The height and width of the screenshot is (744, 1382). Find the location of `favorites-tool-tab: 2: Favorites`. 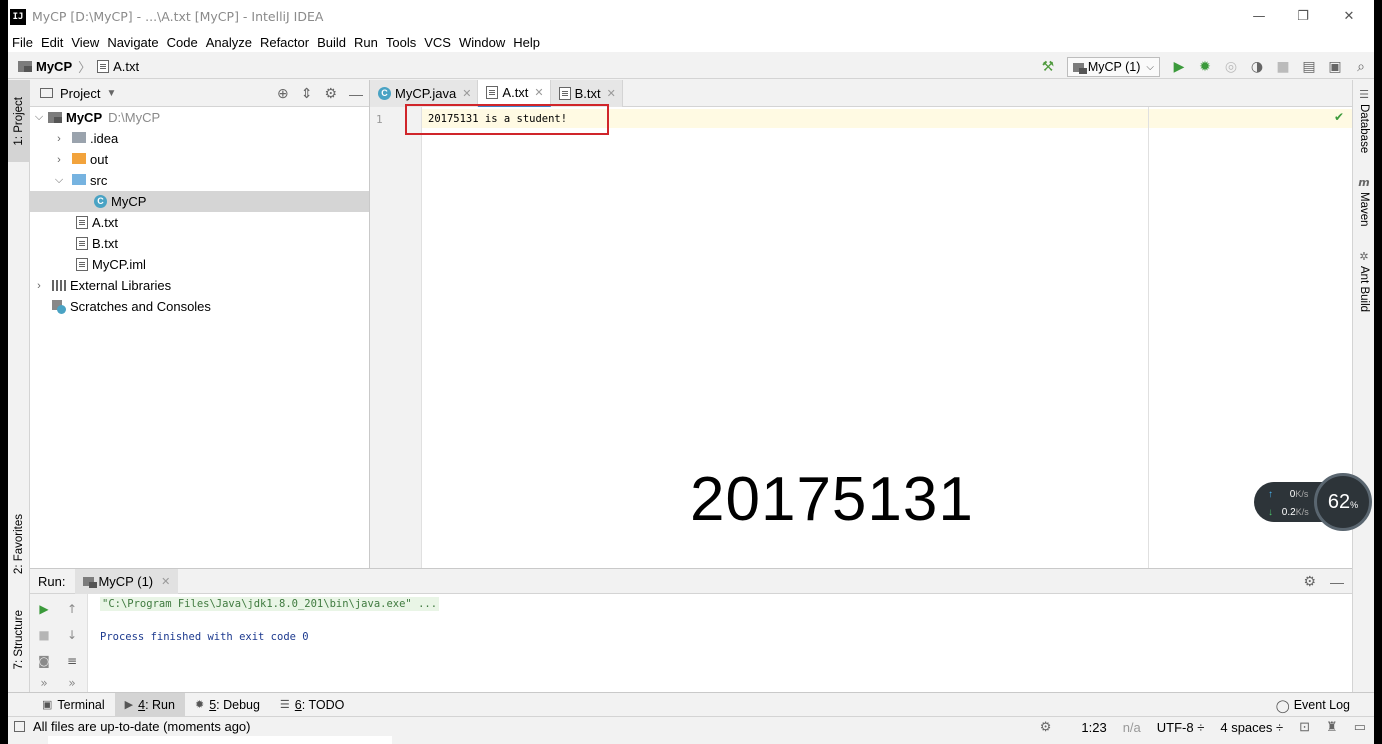

favorites-tool-tab: 2: Favorites is located at coordinates (19, 544).